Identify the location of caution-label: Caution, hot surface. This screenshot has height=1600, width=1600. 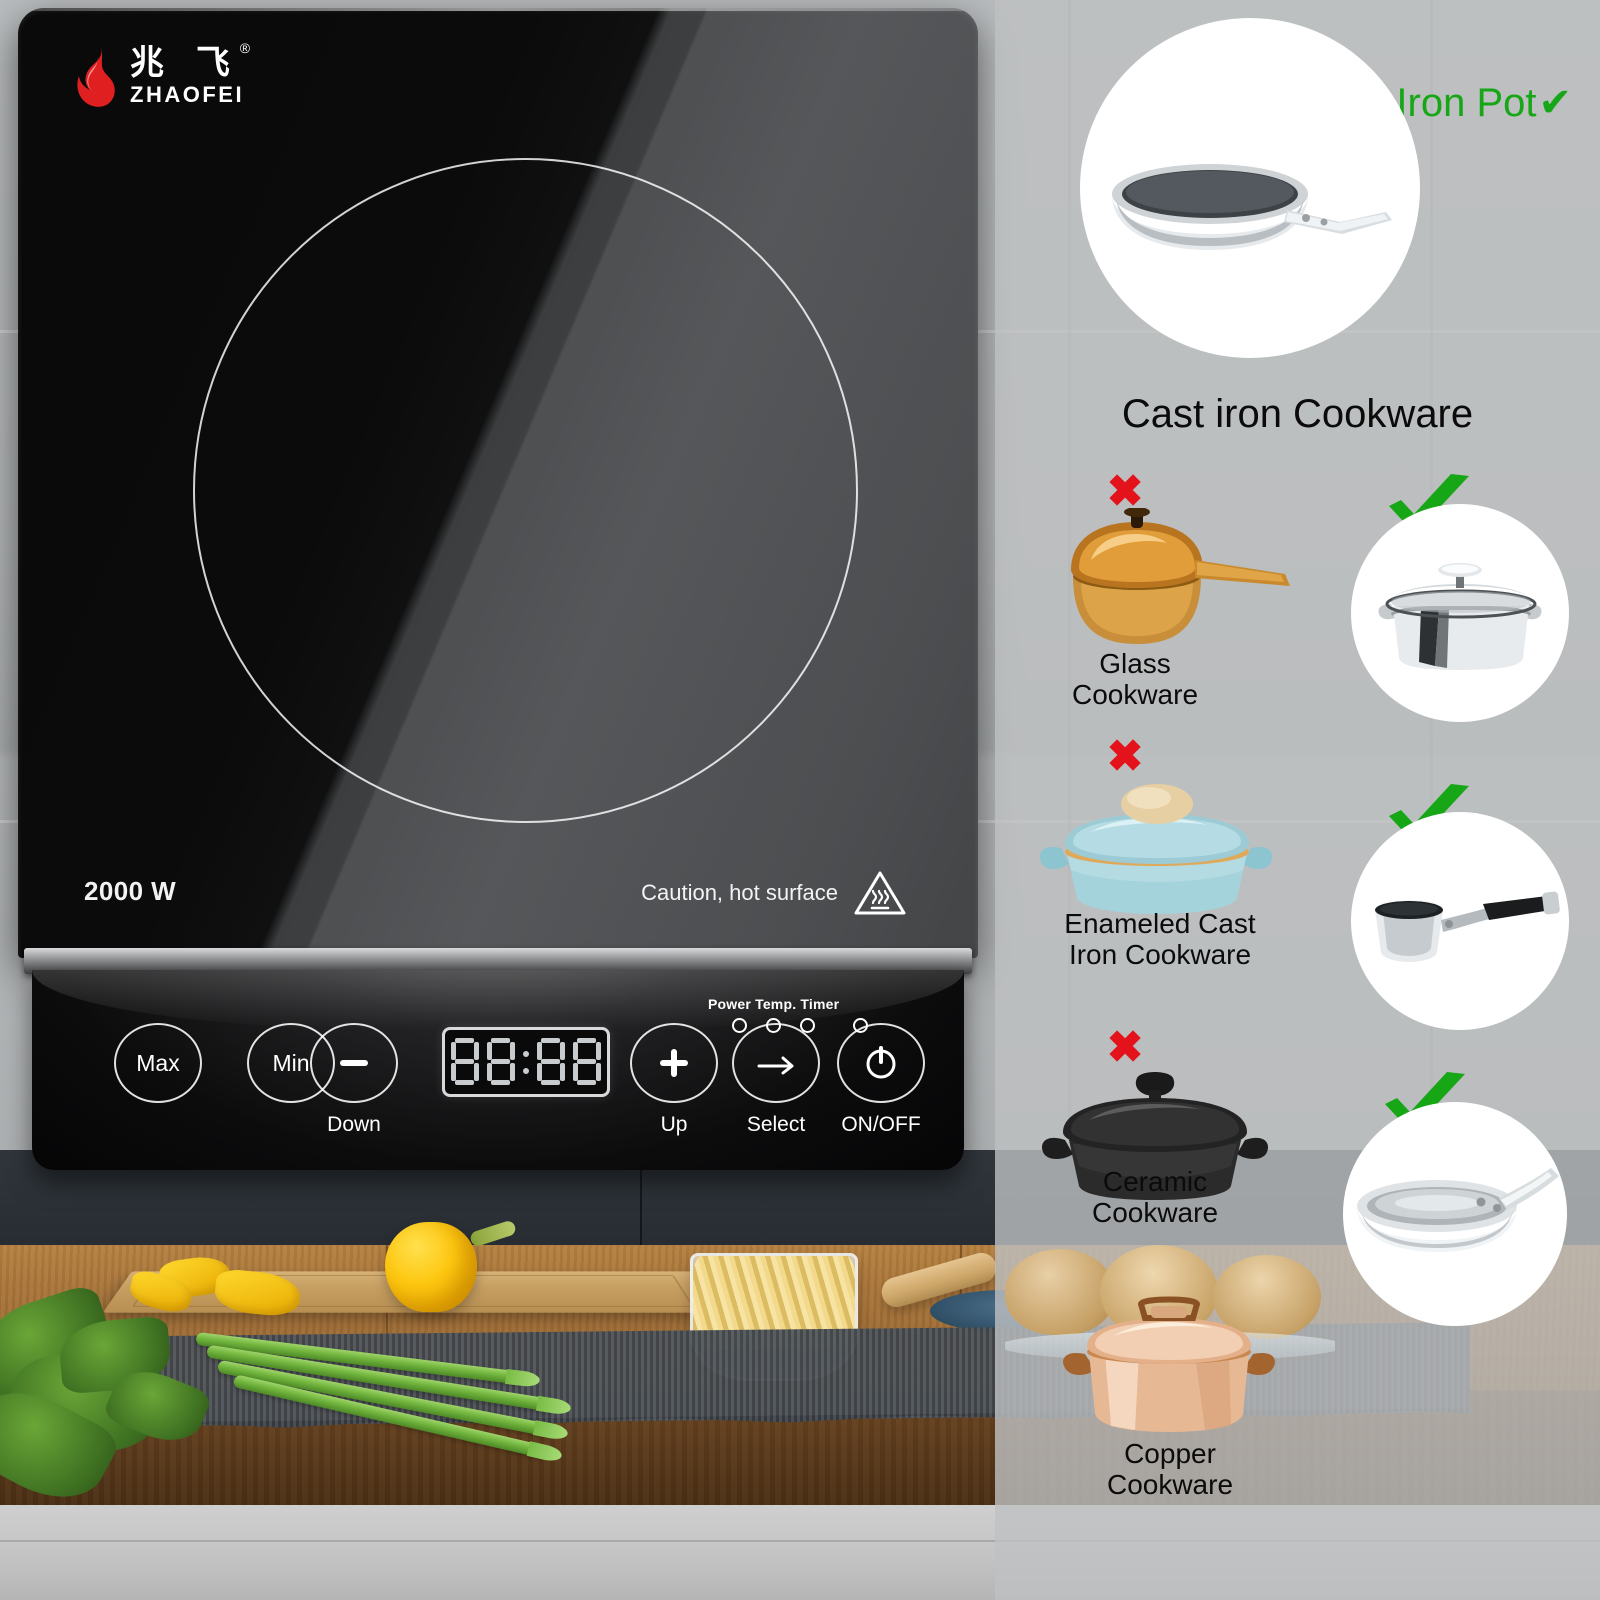
(739, 892).